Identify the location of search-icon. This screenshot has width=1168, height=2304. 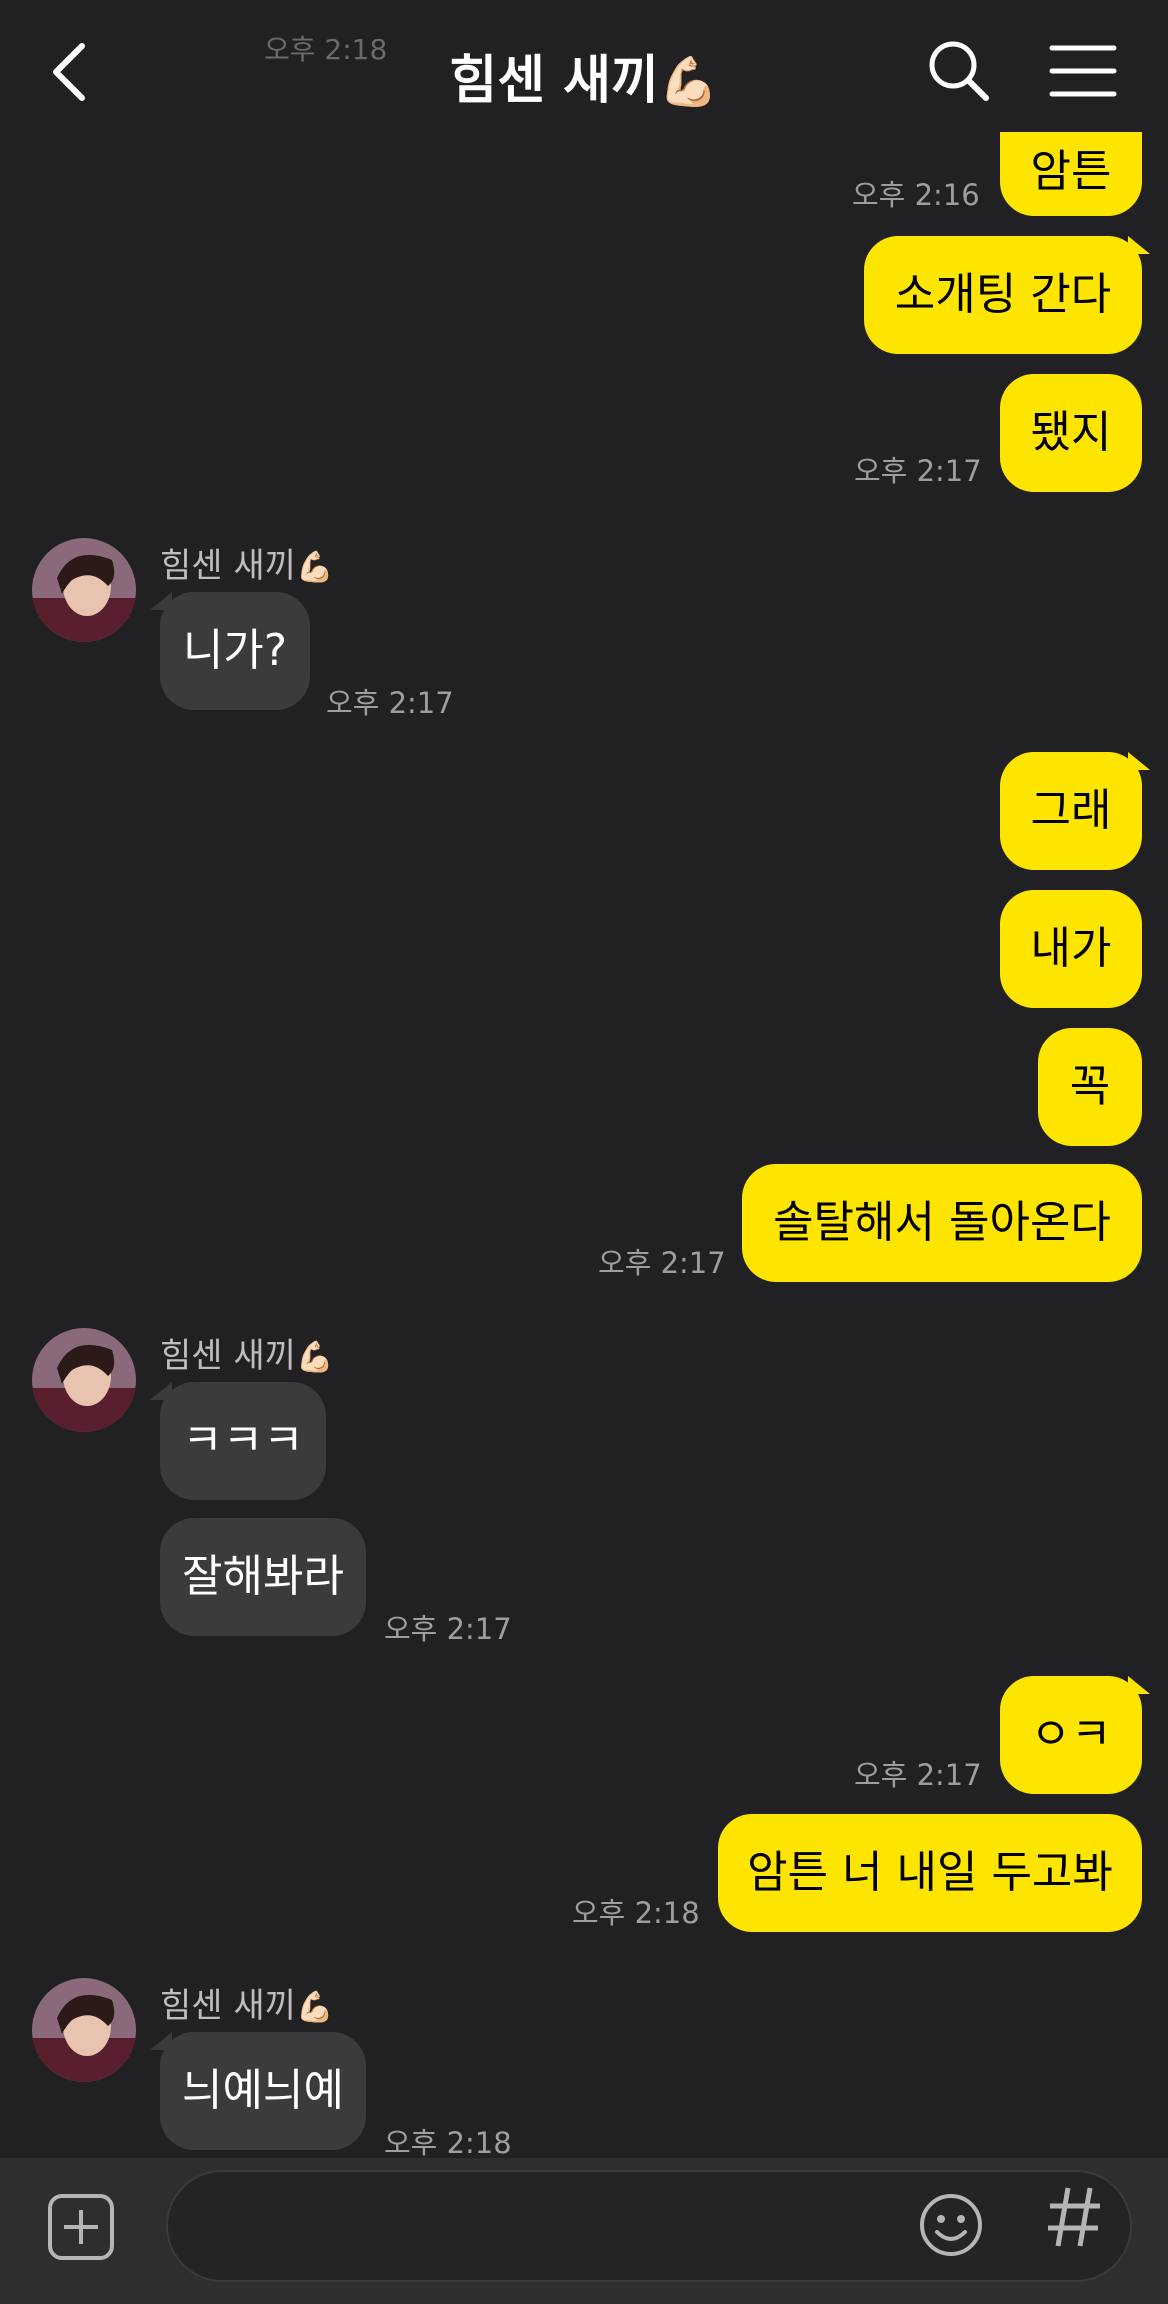
(959, 71).